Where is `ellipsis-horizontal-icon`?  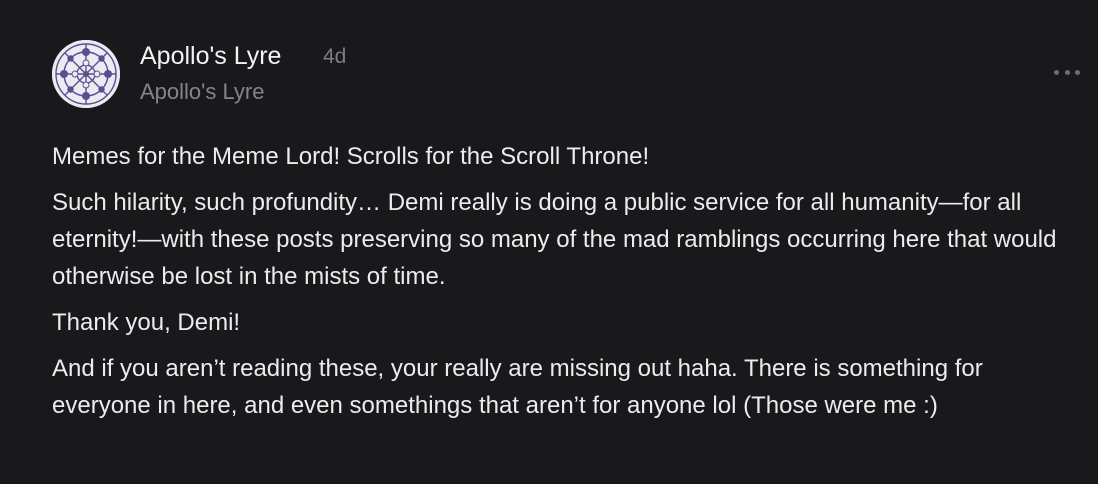
ellipsis-horizontal-icon is located at coordinates (1056, 72).